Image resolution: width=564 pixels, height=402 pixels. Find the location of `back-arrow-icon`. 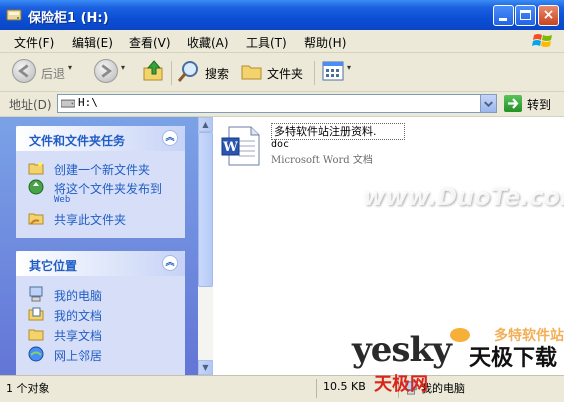

back-arrow-icon is located at coordinates (24, 71).